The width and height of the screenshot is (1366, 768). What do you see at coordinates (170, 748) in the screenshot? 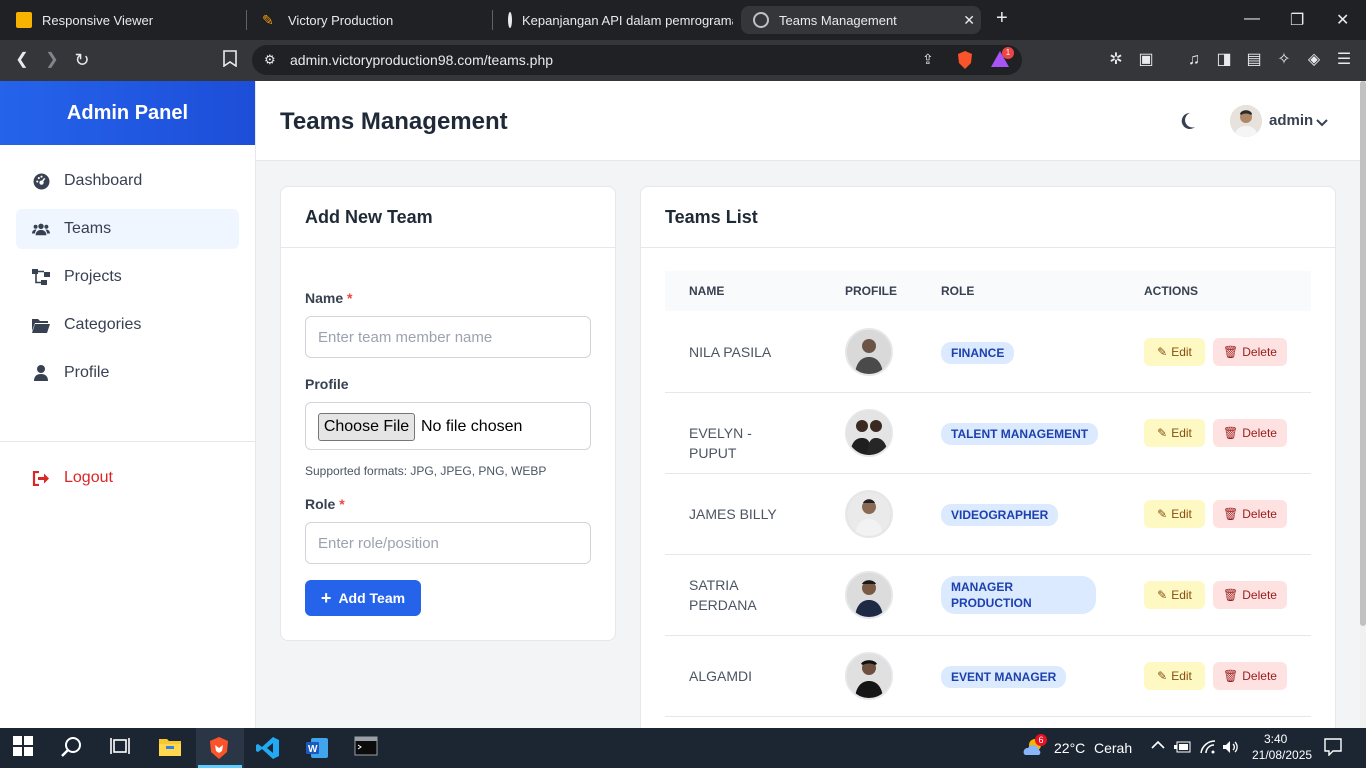
I see `file-explorer-icon` at bounding box center [170, 748].